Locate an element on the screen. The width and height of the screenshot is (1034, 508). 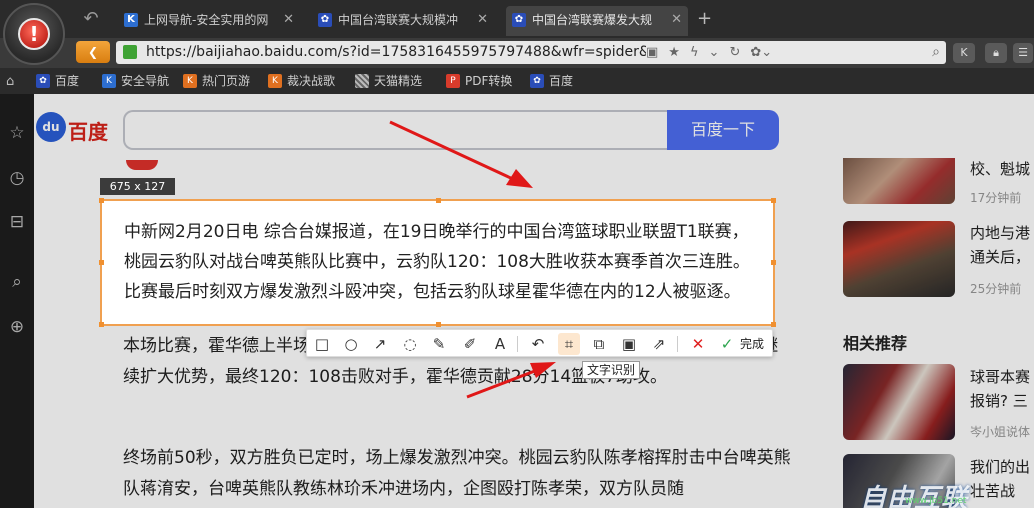
related-heading: 相关推荐 is located at coordinates (875, 343).